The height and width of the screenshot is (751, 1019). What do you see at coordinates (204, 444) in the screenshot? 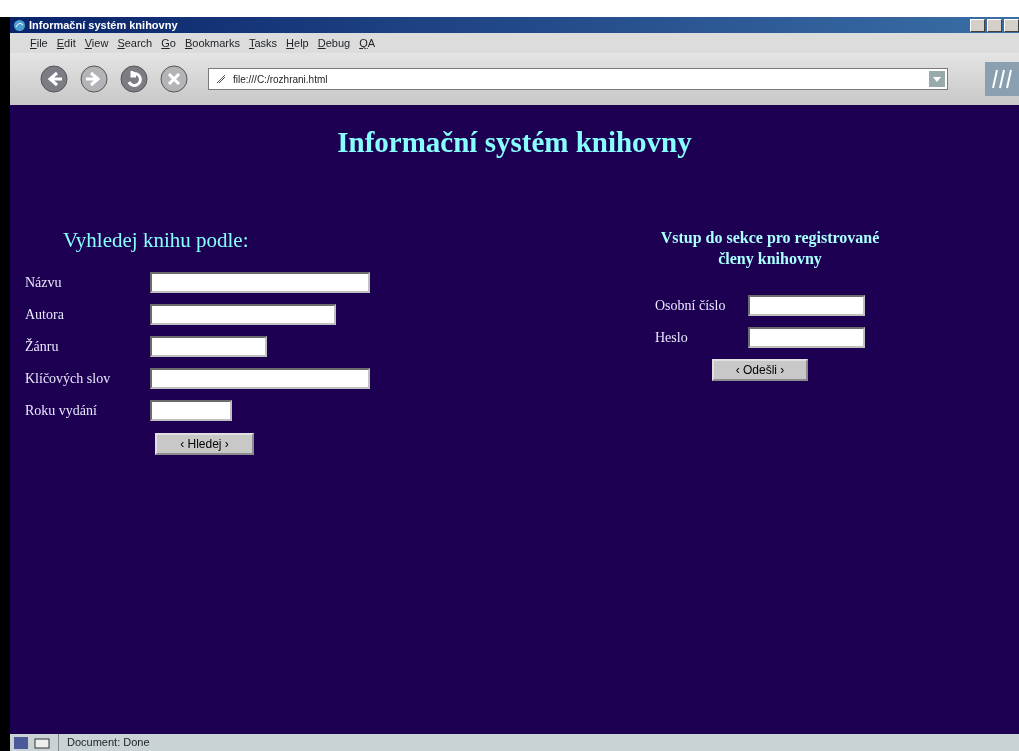
I see `search-button: ‹ Hledej ›` at bounding box center [204, 444].